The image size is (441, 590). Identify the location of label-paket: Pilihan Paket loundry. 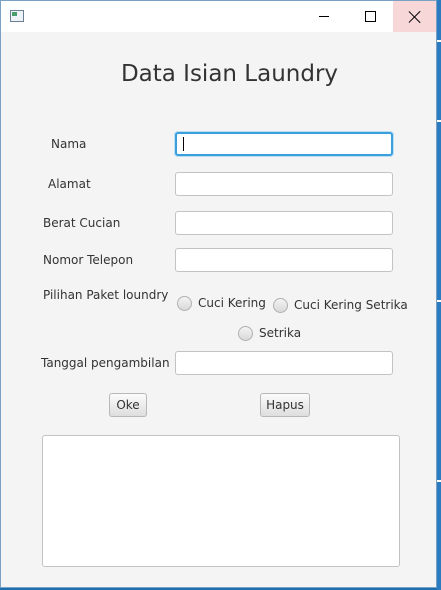
(106, 295).